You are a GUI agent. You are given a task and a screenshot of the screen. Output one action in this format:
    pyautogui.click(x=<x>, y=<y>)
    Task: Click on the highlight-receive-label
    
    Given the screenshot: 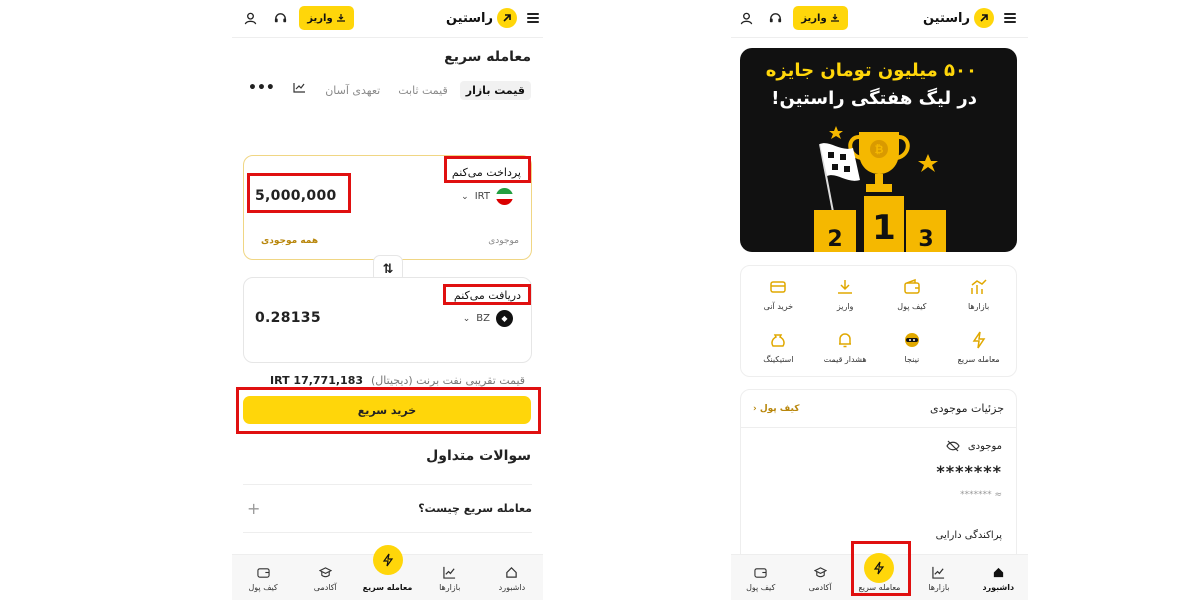 What is the action you would take?
    pyautogui.click(x=487, y=294)
    